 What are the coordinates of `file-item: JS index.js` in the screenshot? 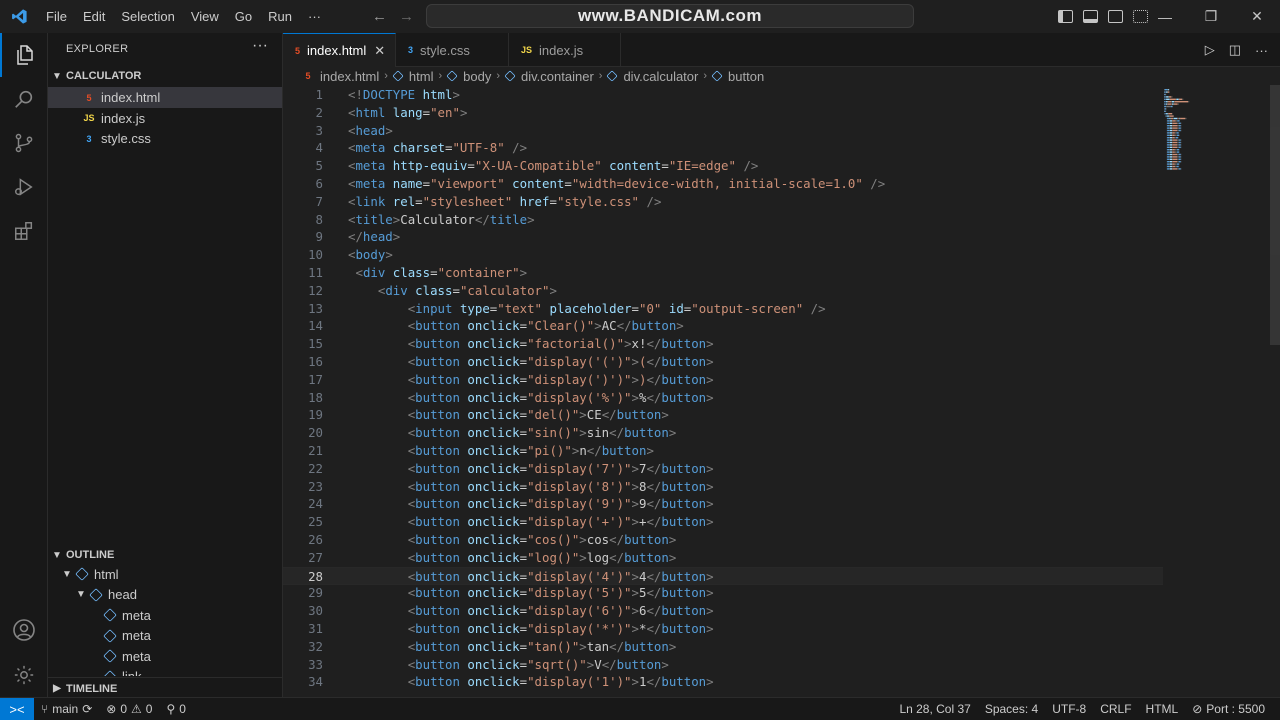 It's located at (165, 118).